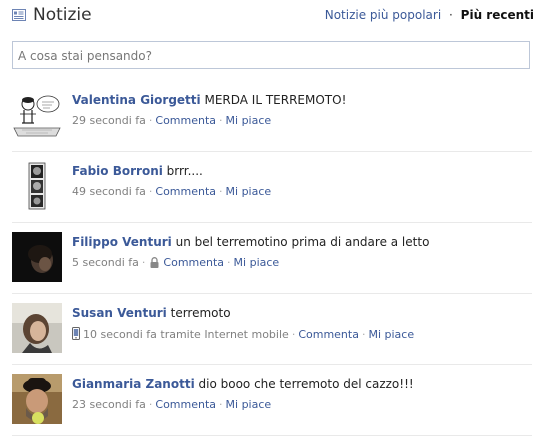  Describe the element at coordinates (117, 171) in the screenshot. I see `author-name: Fabio Borroni` at that location.